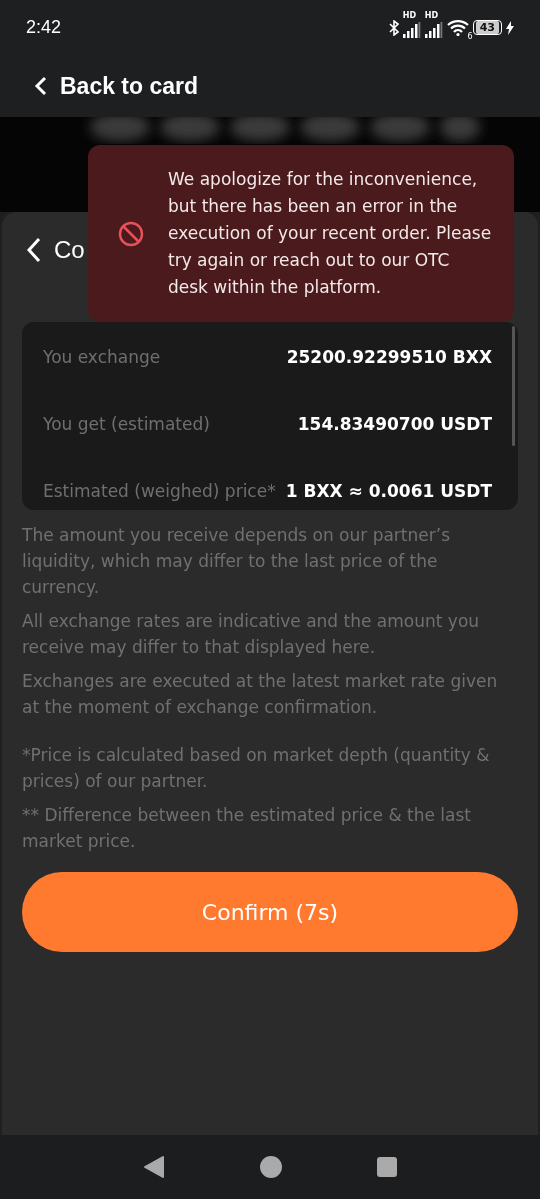  Describe the element at coordinates (159, 491) in the screenshot. I see `row-label: Estimated (weighed) price*` at that location.